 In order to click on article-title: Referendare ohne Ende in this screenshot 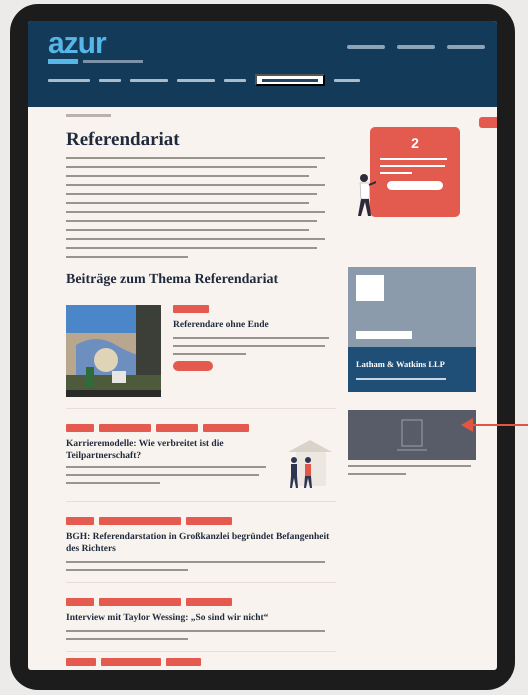, I will do `click(254, 325)`.